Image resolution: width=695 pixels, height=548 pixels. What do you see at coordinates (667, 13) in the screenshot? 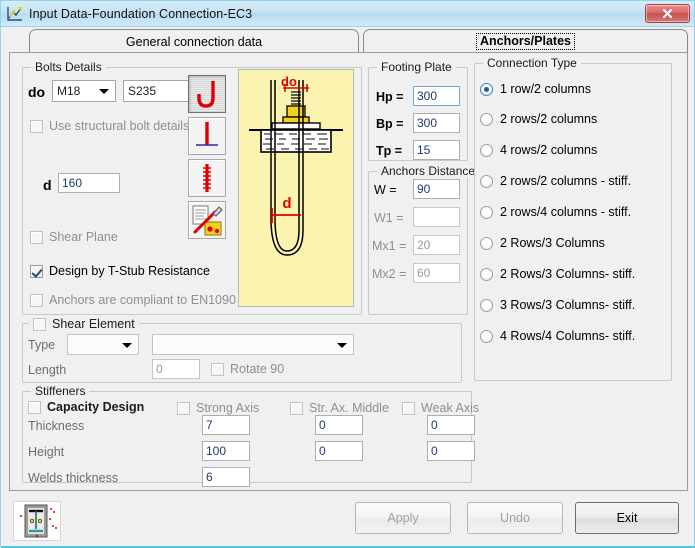
I see `close-button` at bounding box center [667, 13].